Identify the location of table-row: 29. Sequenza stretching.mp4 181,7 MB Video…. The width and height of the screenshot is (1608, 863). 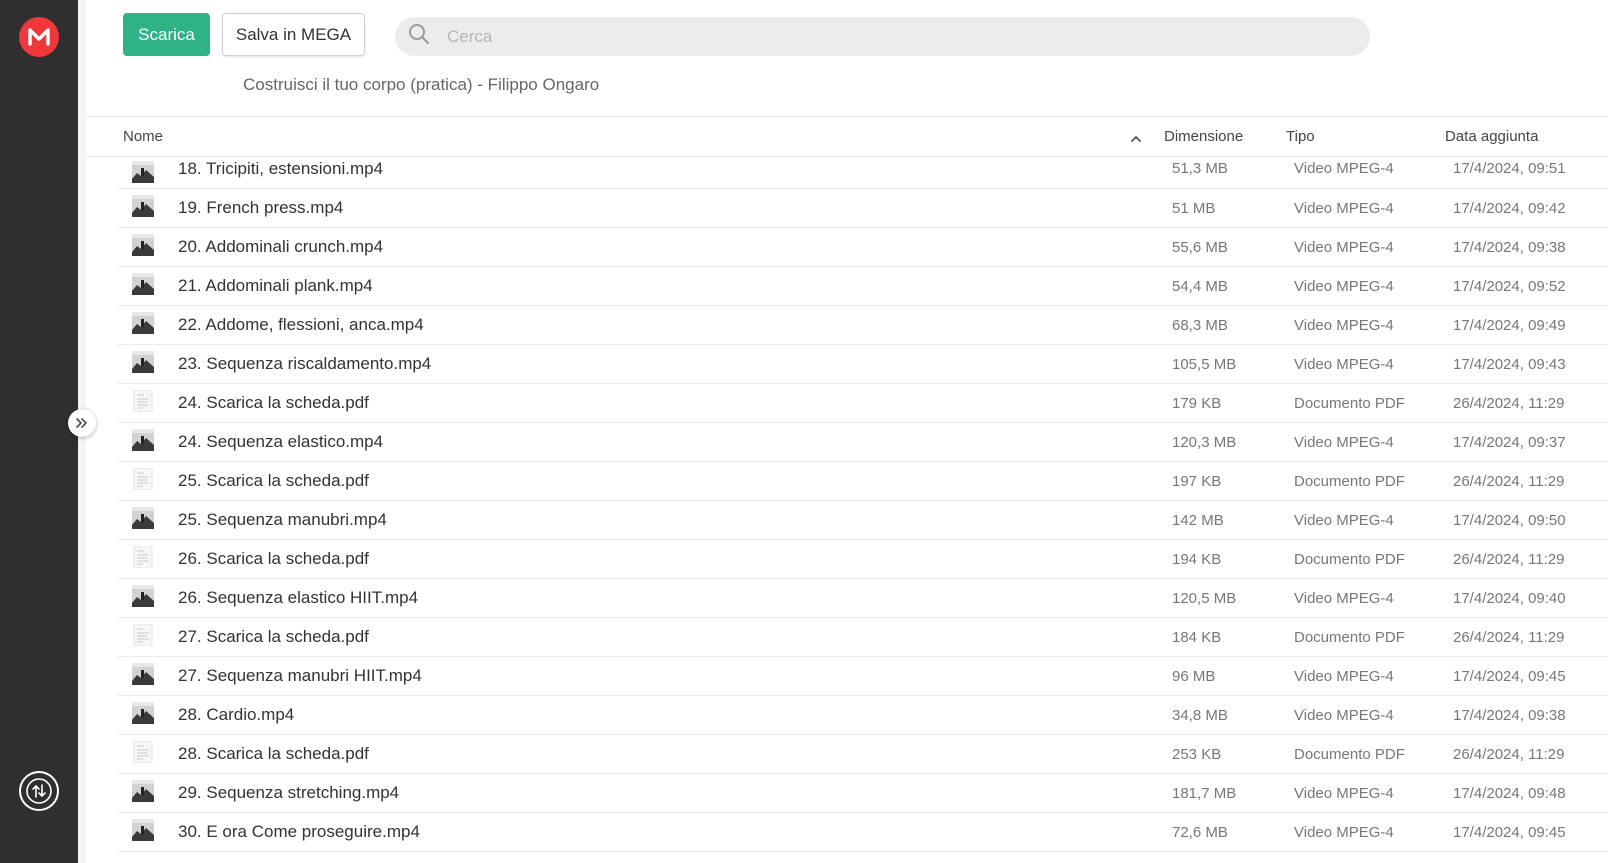
(862, 793).